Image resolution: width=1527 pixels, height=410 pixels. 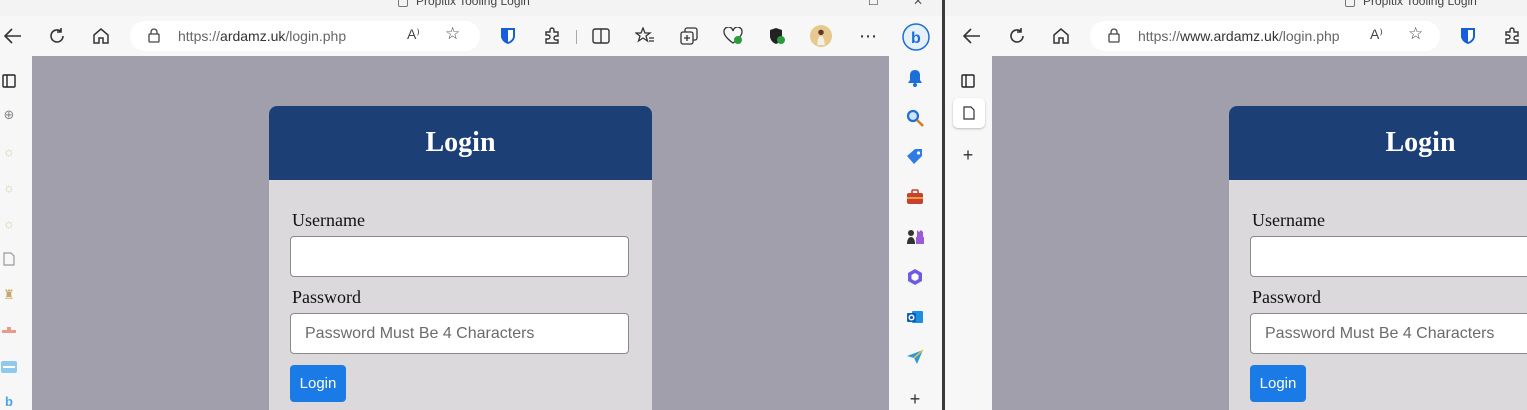 What do you see at coordinates (915, 157) in the screenshot?
I see `shopping-tag-icon` at bounding box center [915, 157].